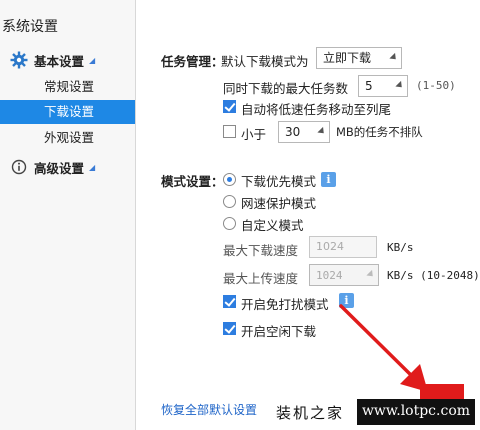  Describe the element at coordinates (416, 412) in the screenshot. I see `watermark-url: www.lotpc.com` at that location.